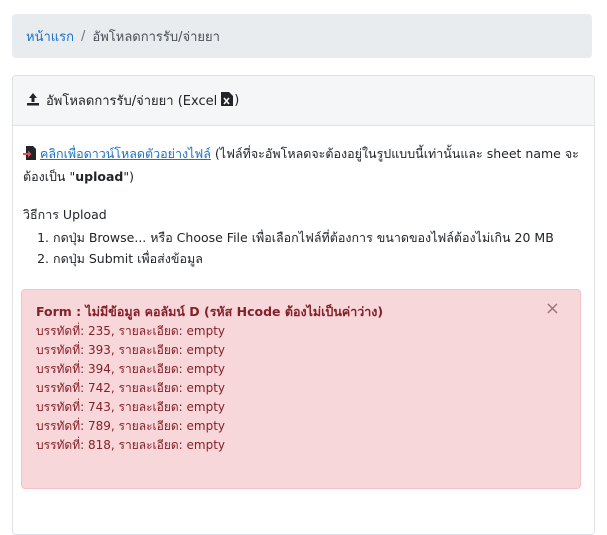  I want to click on excel-file-icon, so click(227, 100).